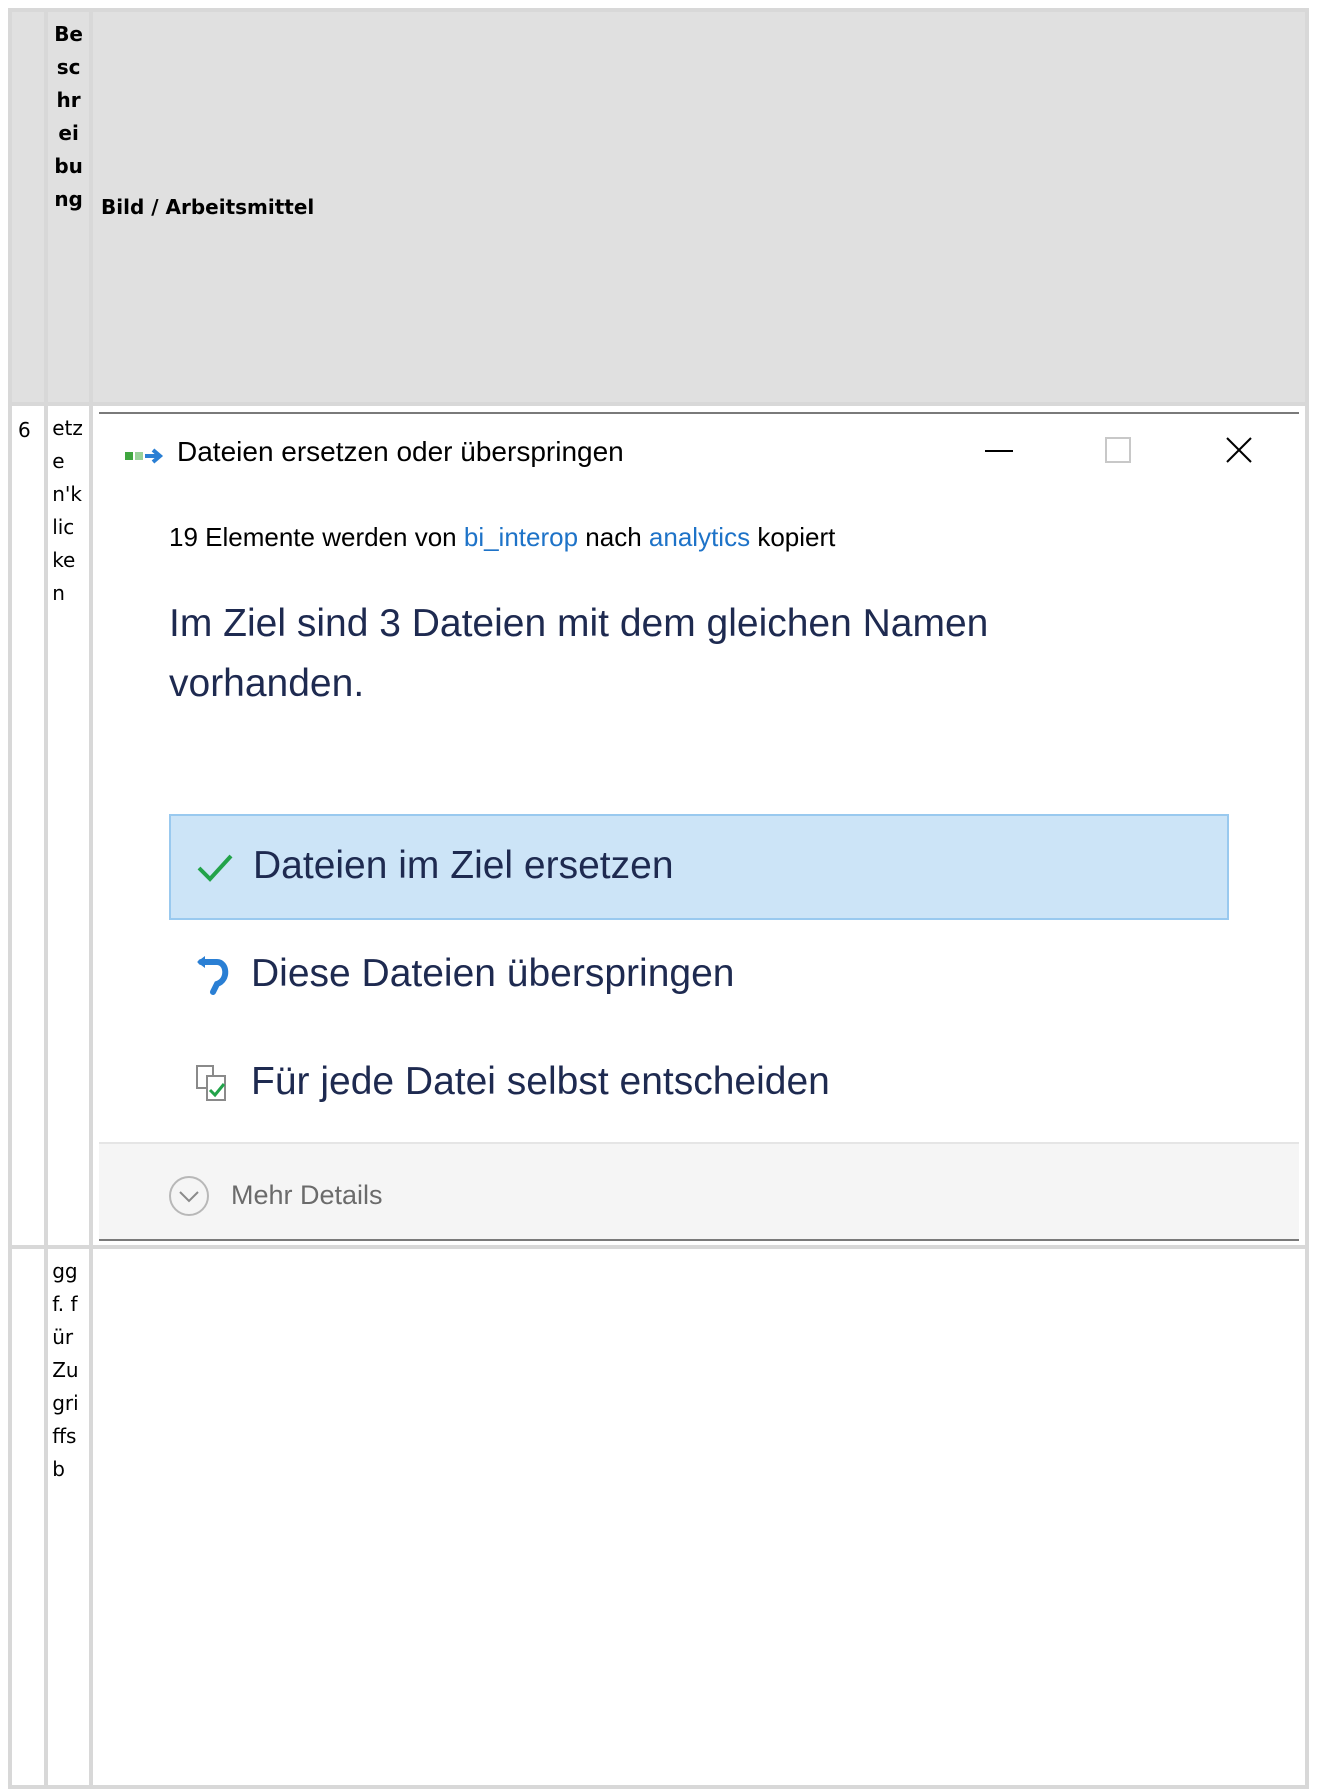  I want to click on target-folder-link: analytics, so click(699, 537).